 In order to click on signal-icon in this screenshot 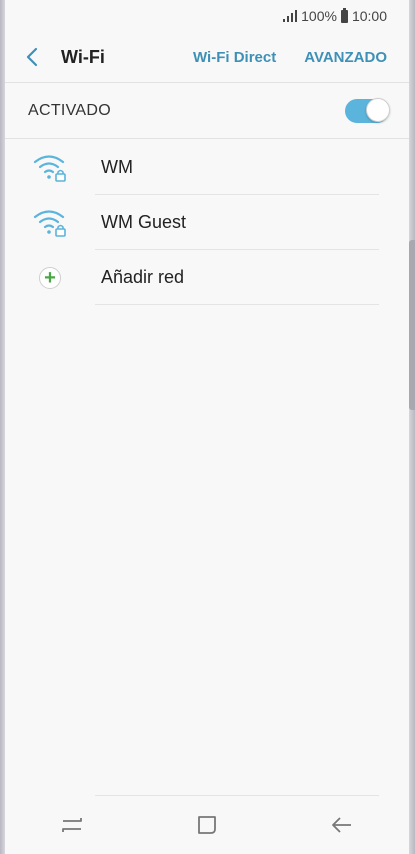, I will do `click(290, 16)`.